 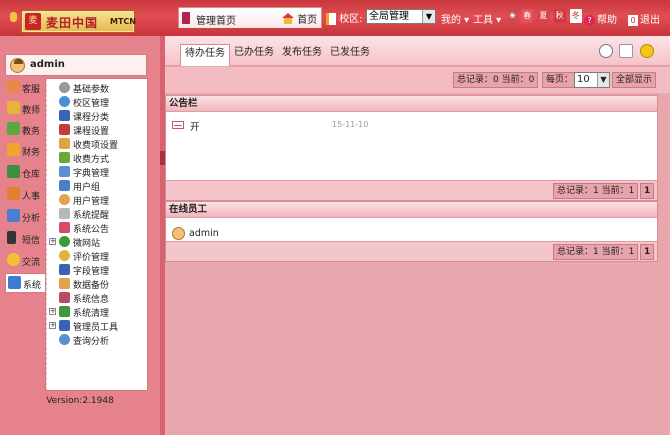 I want to click on online-staff-title: 在线员工, so click(x=411, y=210).